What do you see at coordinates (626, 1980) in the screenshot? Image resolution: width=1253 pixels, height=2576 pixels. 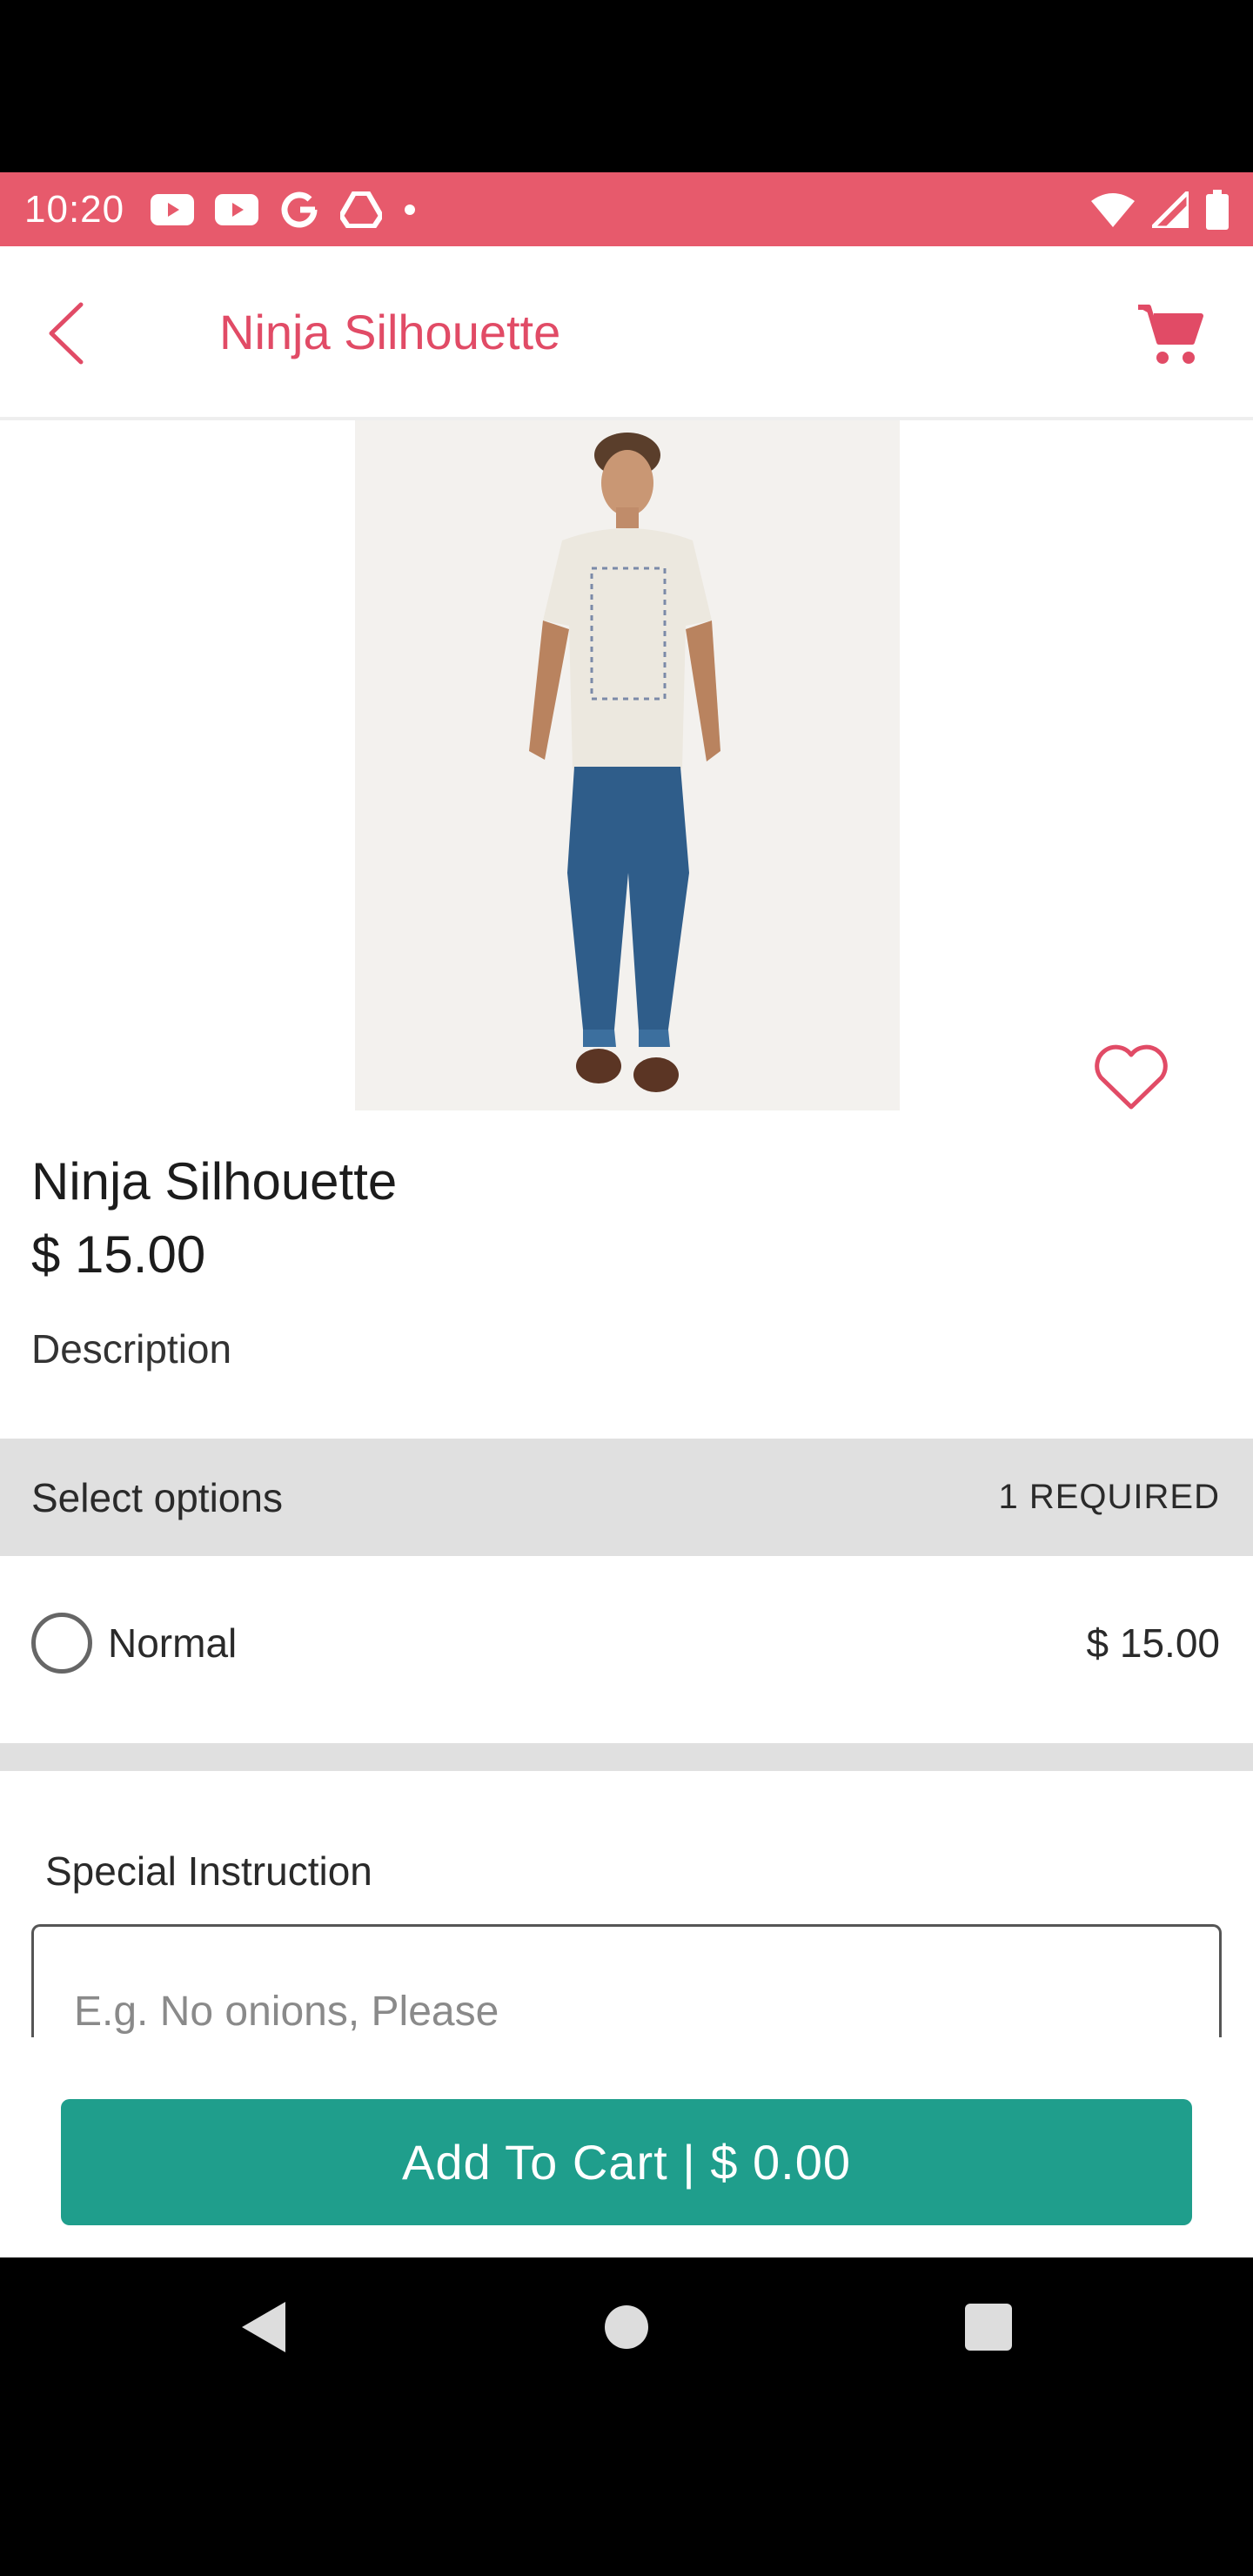 I see `special-instruction-input` at bounding box center [626, 1980].